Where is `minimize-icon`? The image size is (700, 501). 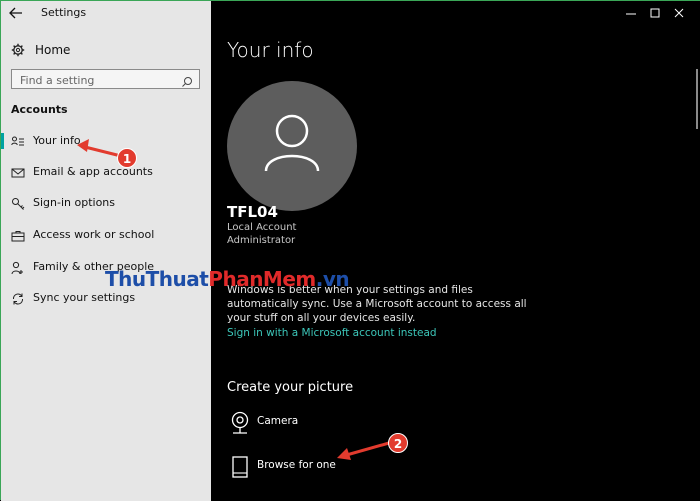
minimize-icon is located at coordinates (631, 13).